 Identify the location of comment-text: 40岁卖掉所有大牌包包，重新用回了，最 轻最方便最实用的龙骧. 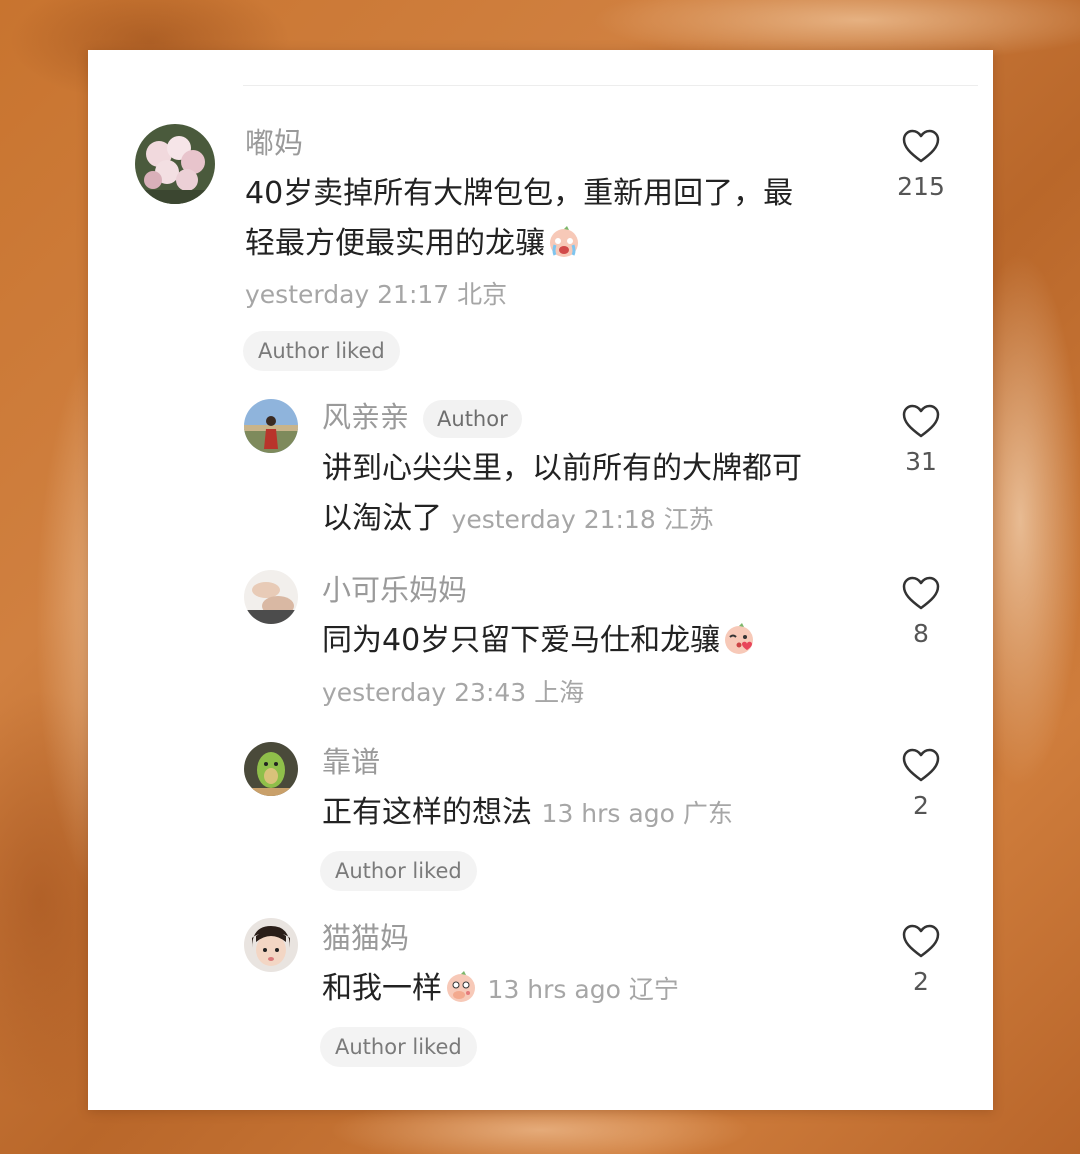
(519, 218).